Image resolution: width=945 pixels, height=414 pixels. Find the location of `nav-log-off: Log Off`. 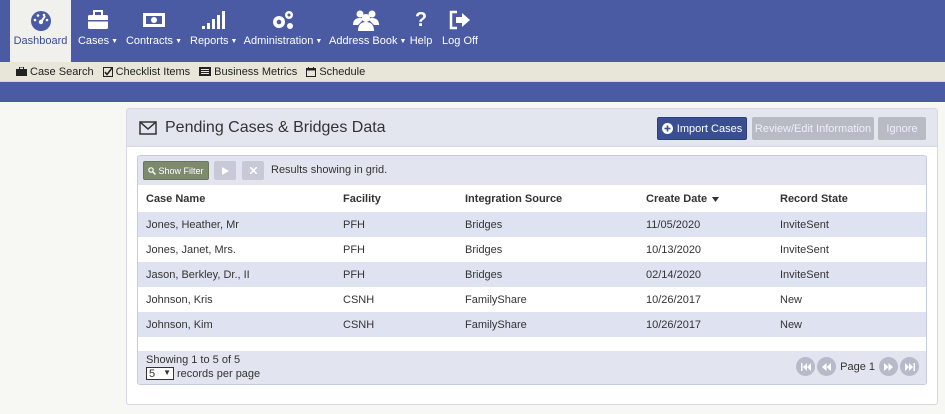

nav-log-off: Log Off is located at coordinates (460, 31).